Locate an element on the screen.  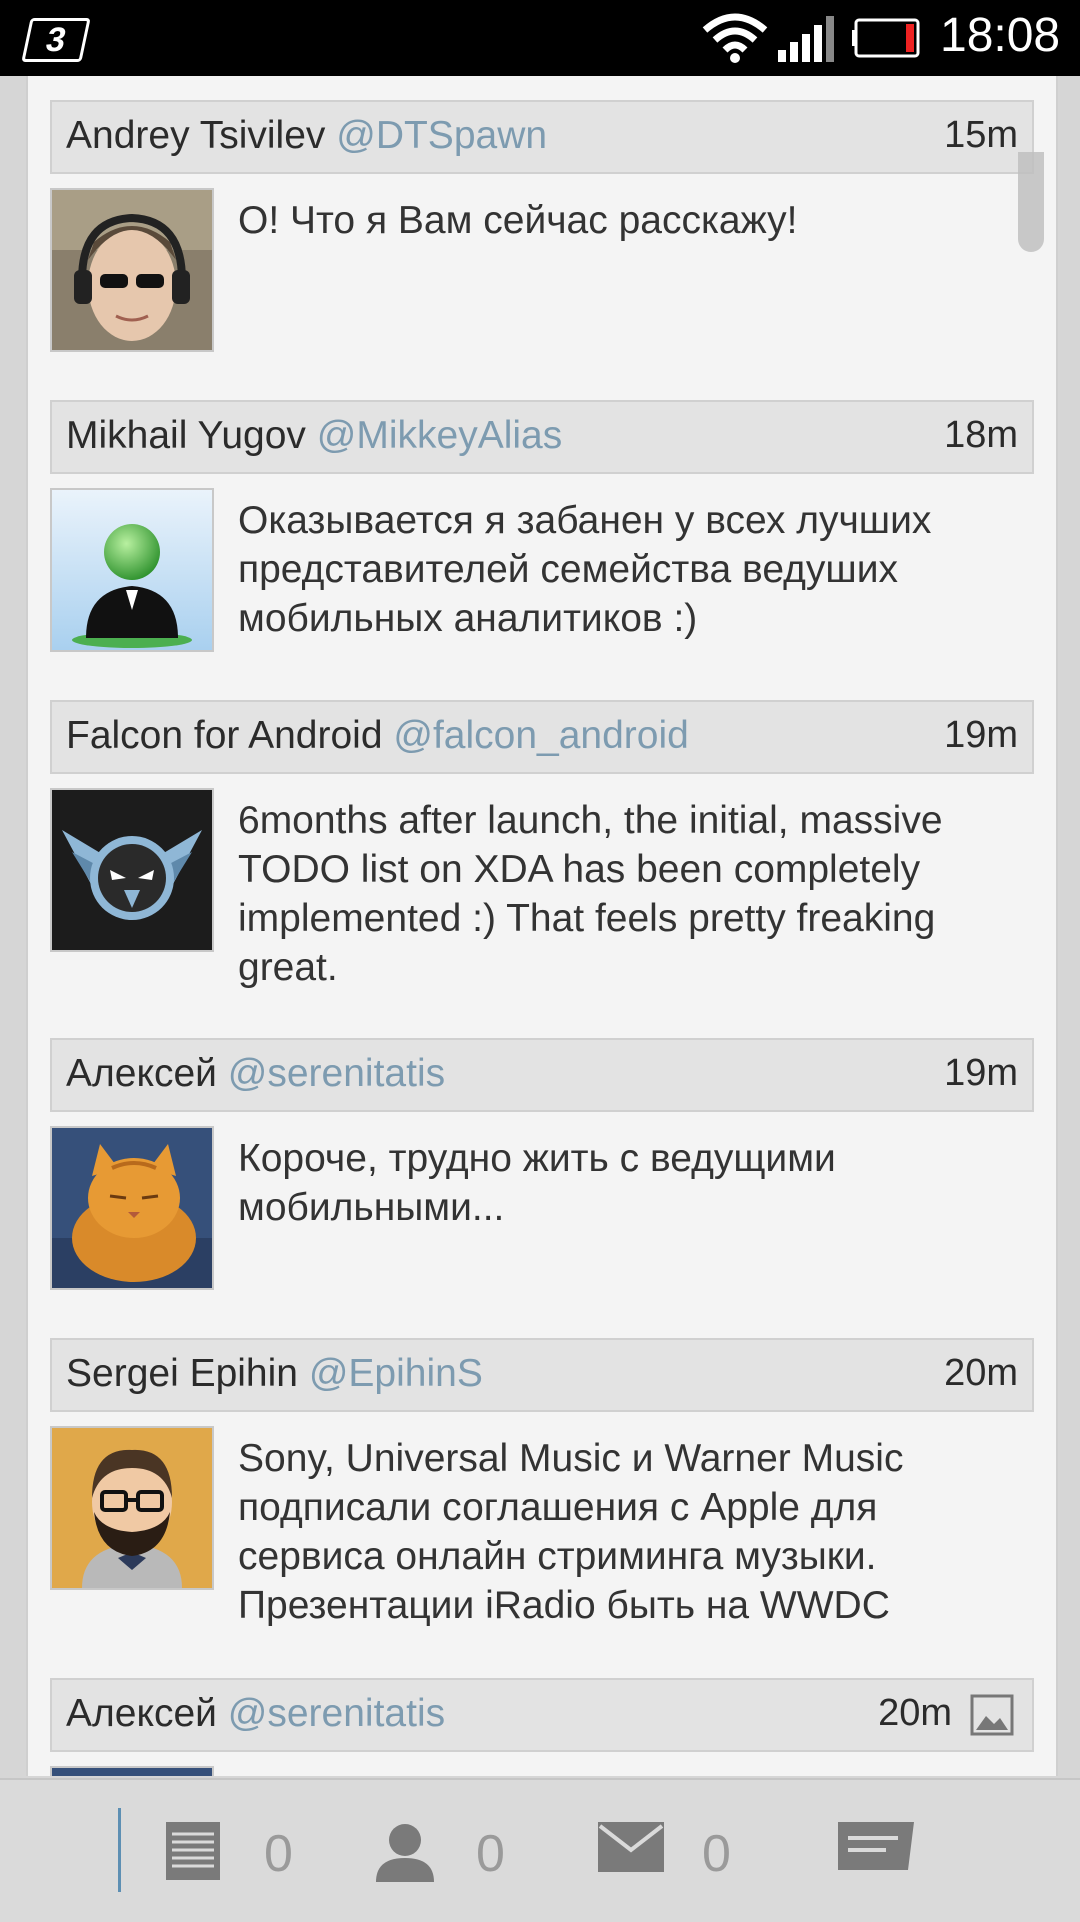
signal-icon is located at coordinates (806, 39).